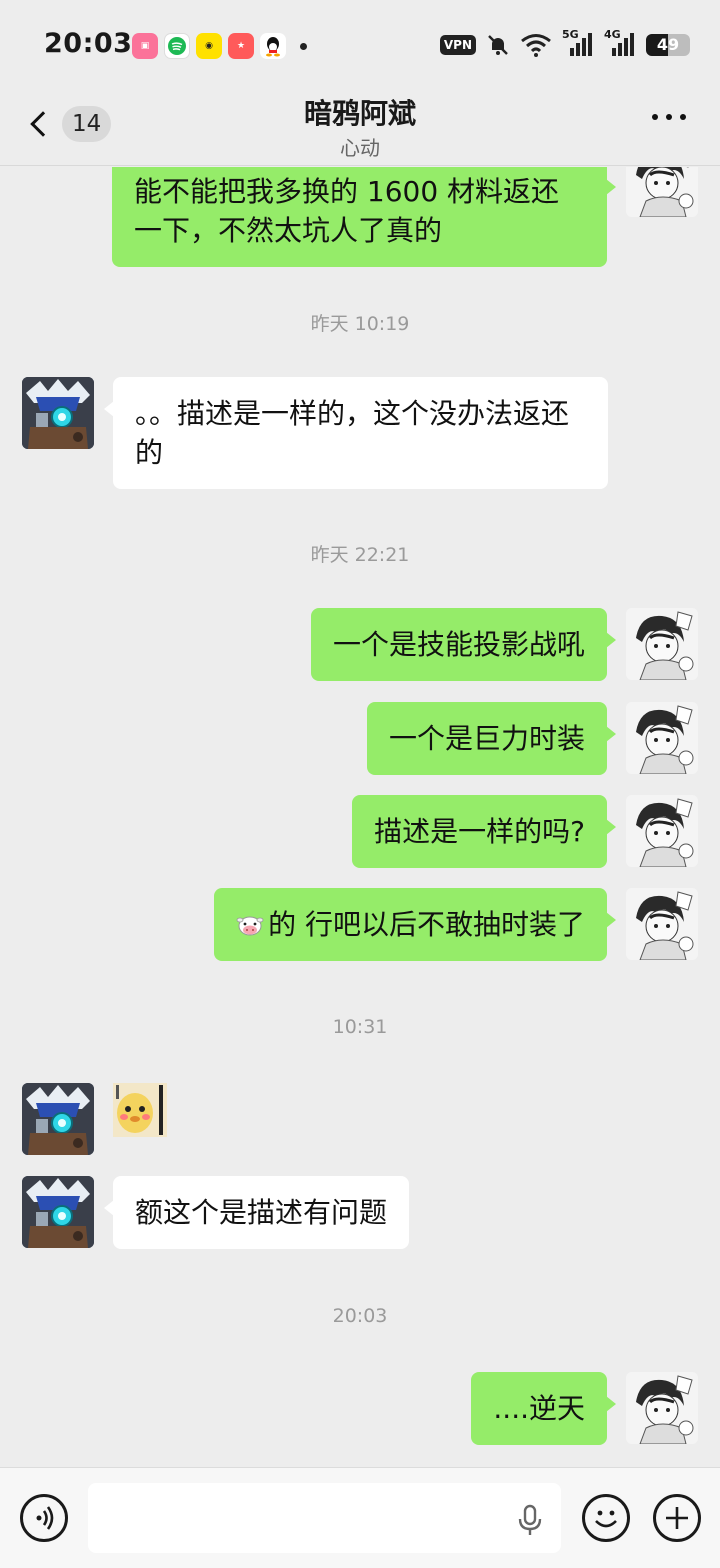 This screenshot has height=1568, width=720. I want to click on message-bubble-sent: 一个是技能投影战吼, so click(463, 644).